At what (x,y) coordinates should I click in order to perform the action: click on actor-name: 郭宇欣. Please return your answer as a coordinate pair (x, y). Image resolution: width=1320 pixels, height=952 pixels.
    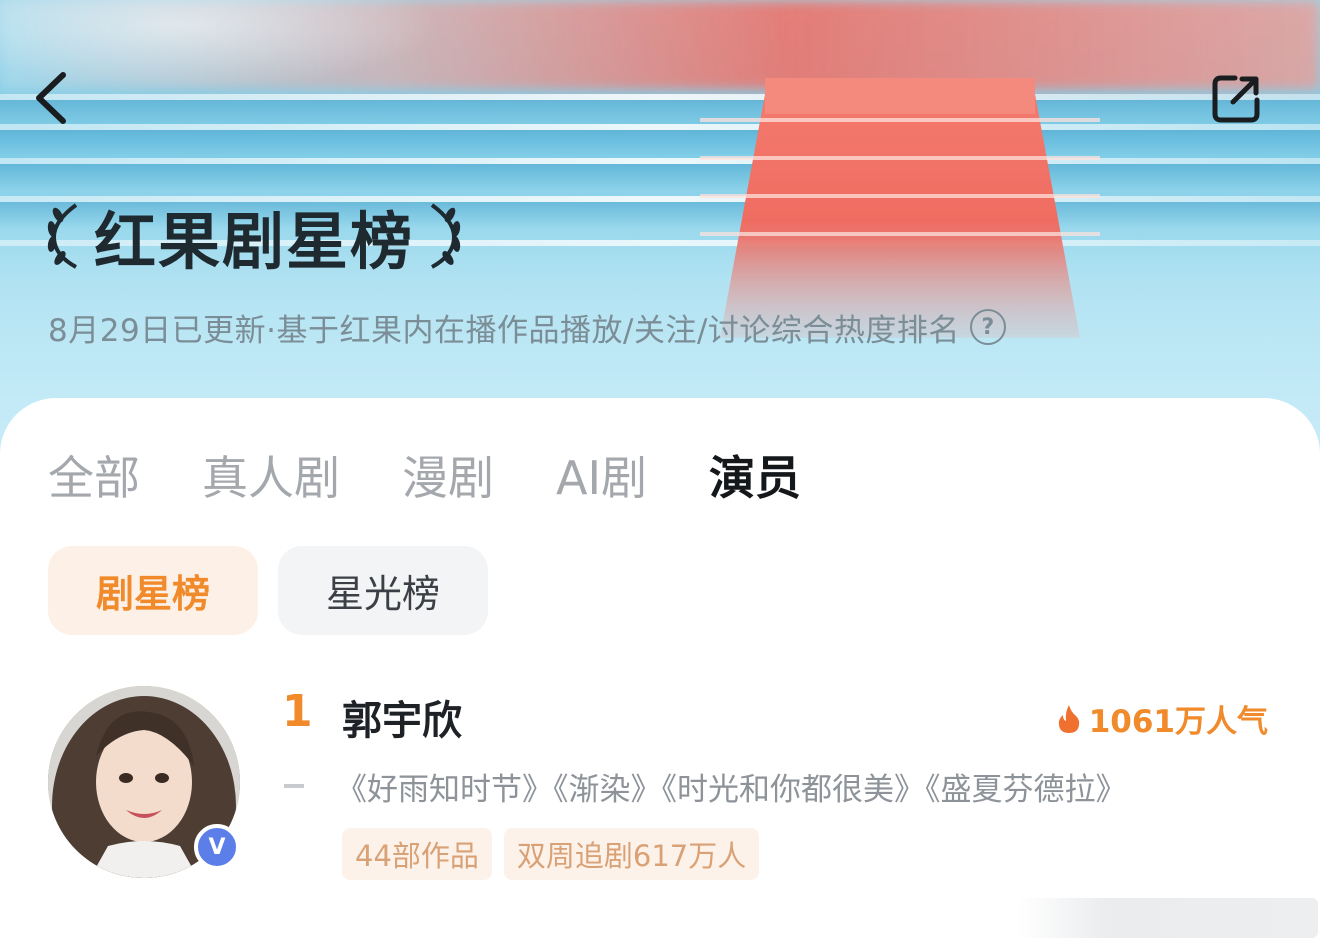
    Looking at the image, I should click on (402, 717).